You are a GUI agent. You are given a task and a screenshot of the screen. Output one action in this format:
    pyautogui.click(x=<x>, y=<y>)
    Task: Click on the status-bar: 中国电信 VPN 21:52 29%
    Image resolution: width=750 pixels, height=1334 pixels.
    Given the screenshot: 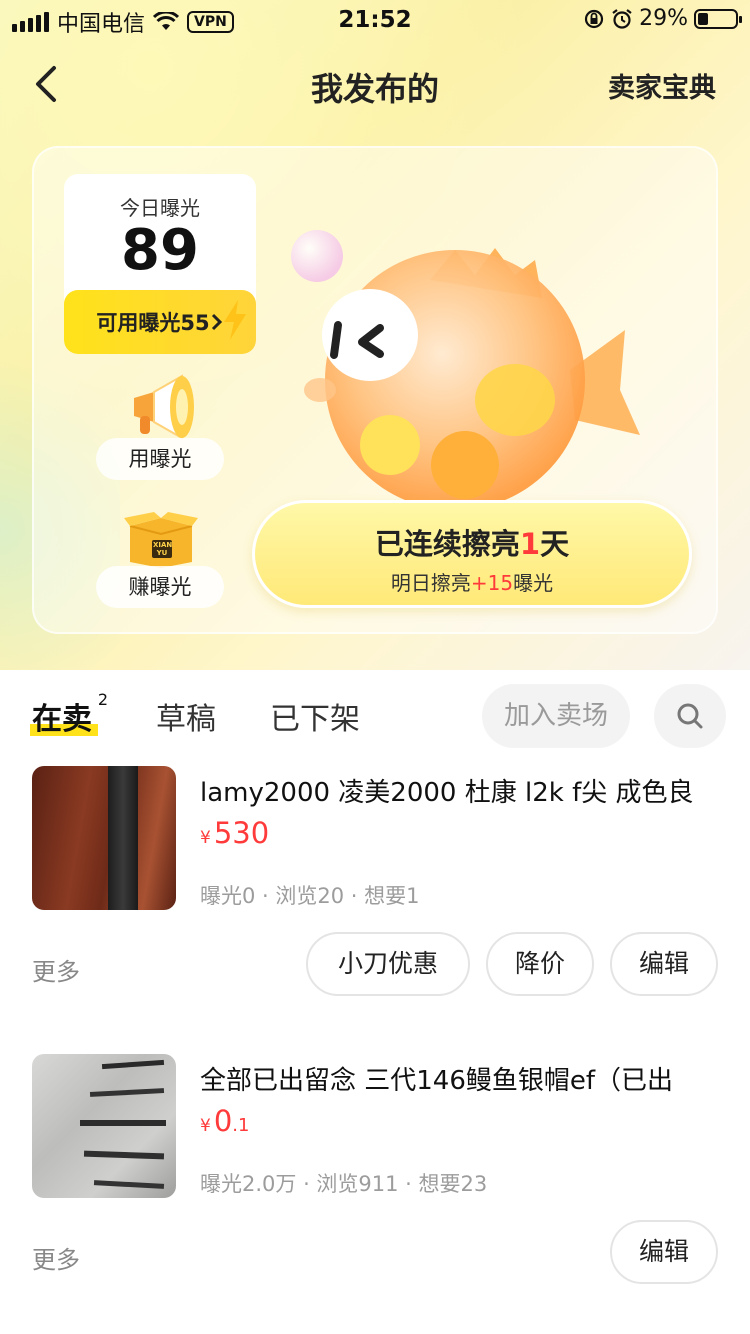 What is the action you would take?
    pyautogui.click(x=375, y=20)
    